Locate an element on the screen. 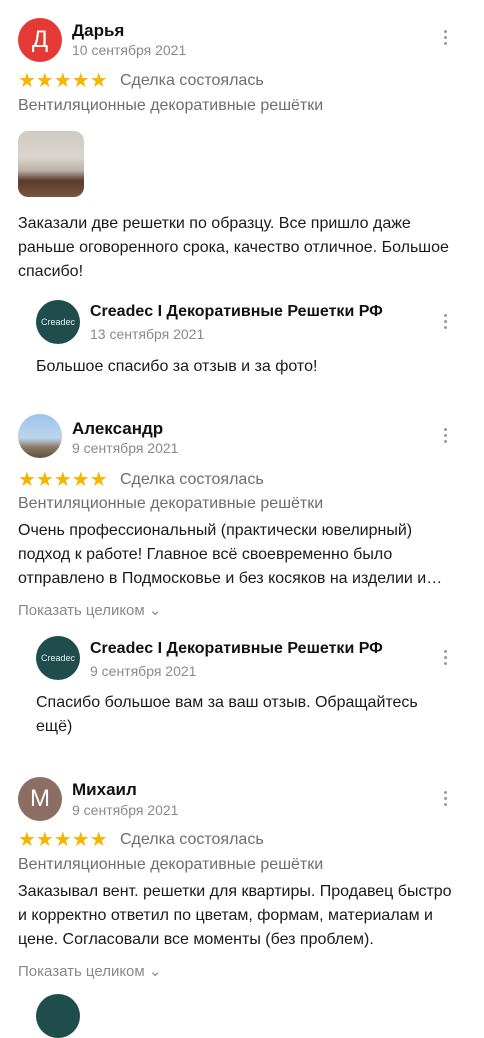  avatar: М is located at coordinates (40, 799).